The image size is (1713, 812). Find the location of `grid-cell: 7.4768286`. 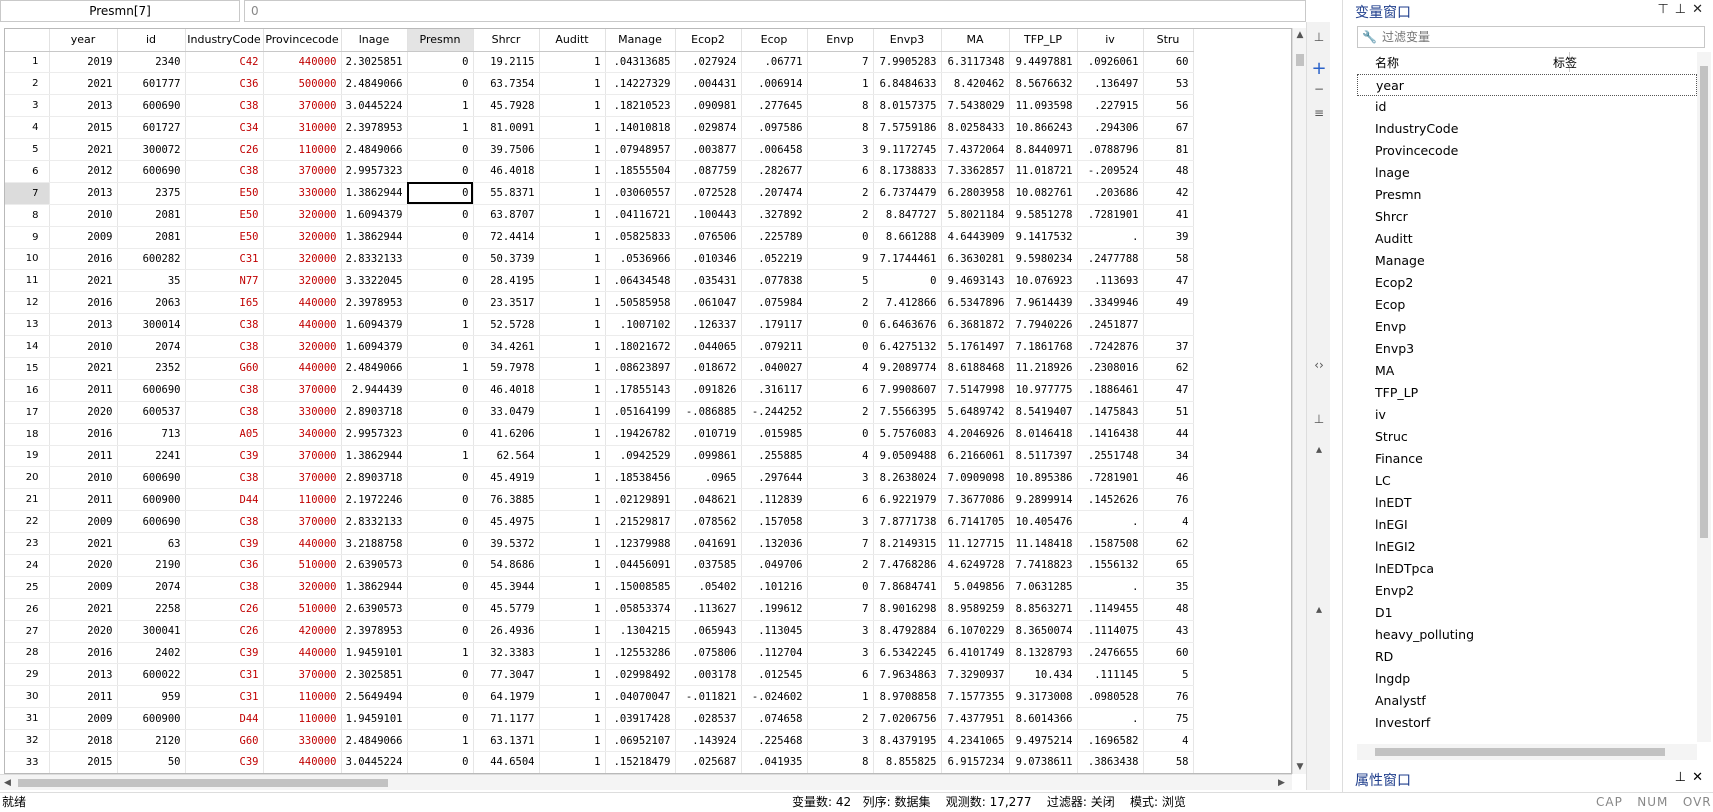

grid-cell: 7.4768286 is located at coordinates (907, 565).